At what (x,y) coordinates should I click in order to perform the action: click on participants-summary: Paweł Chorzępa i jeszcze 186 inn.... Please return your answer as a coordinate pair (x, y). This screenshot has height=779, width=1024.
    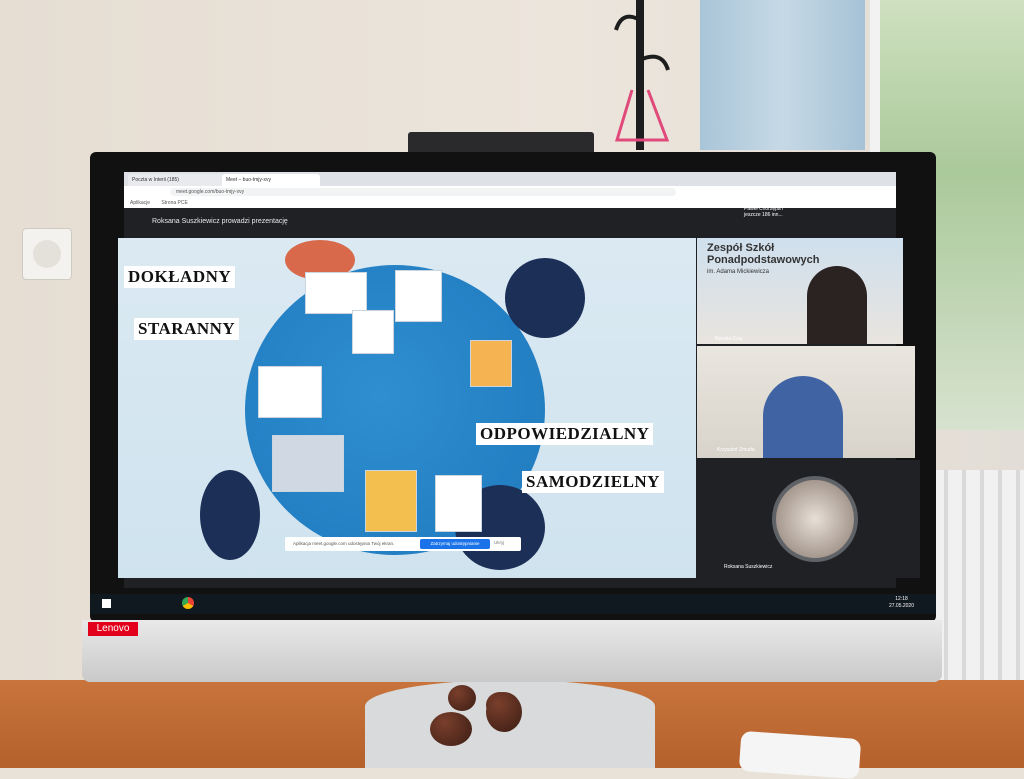
    Looking at the image, I should click on (769, 212).